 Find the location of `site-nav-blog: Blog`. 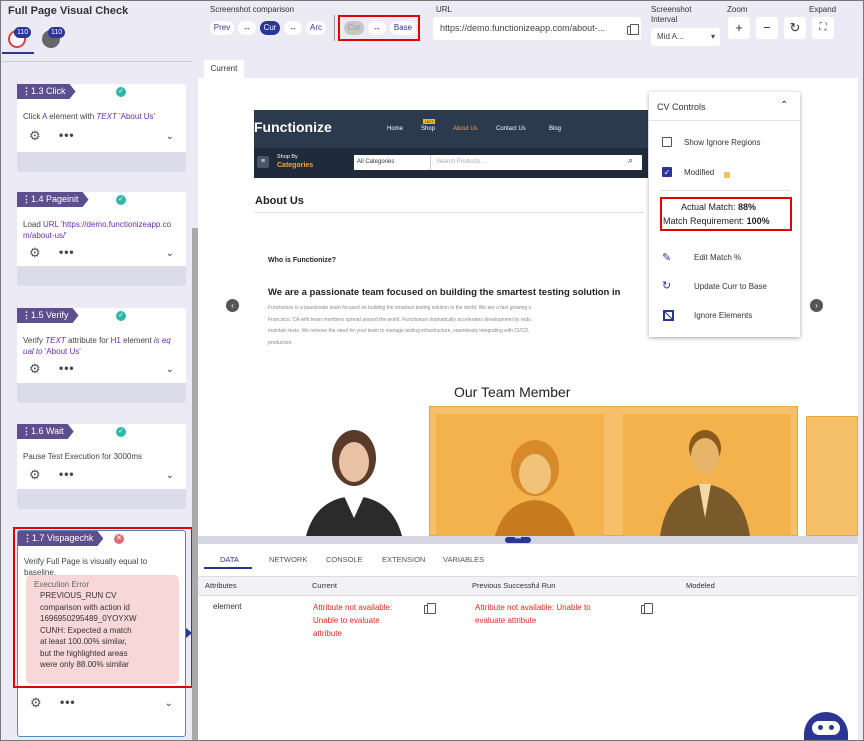

site-nav-blog: Blog is located at coordinates (555, 129).